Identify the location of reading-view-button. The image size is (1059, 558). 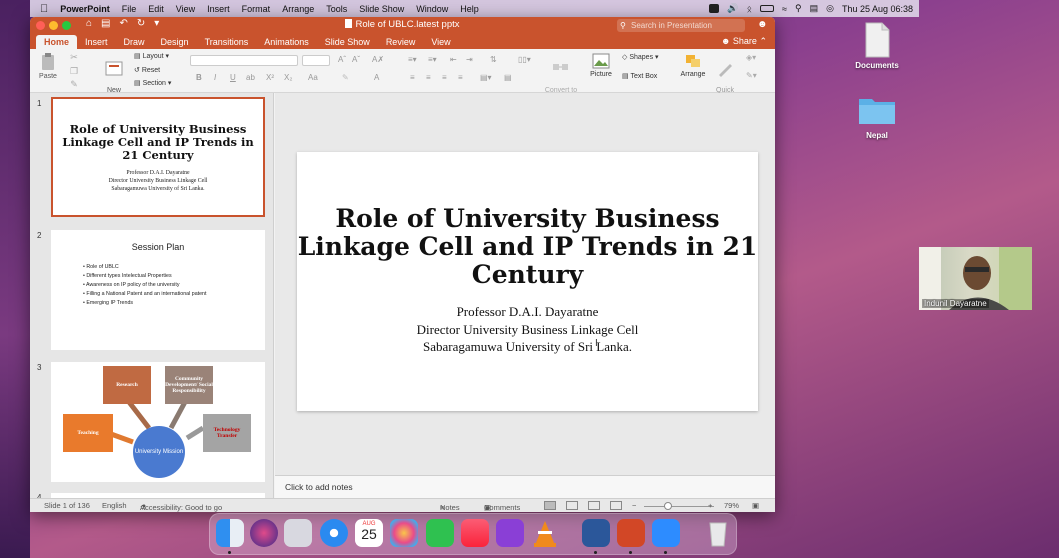
(594, 505).